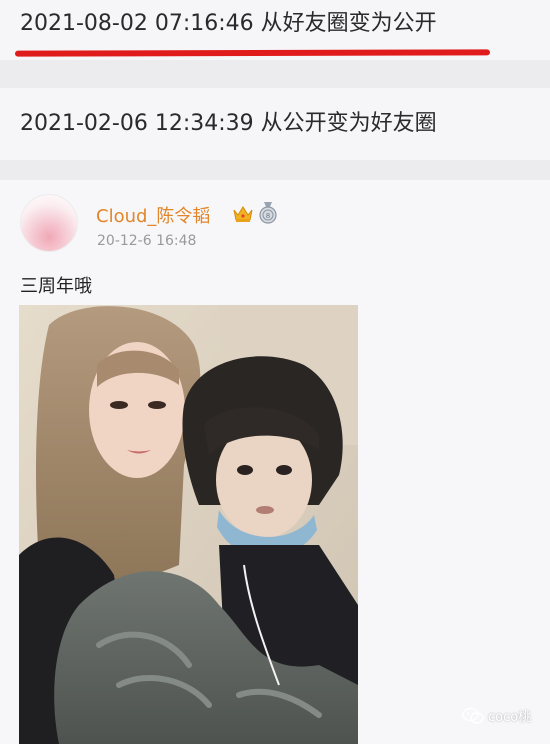 The width and height of the screenshot is (550, 744). Describe the element at coordinates (147, 241) in the screenshot. I see `post-timestamp: 20-12-6 16:48` at that location.